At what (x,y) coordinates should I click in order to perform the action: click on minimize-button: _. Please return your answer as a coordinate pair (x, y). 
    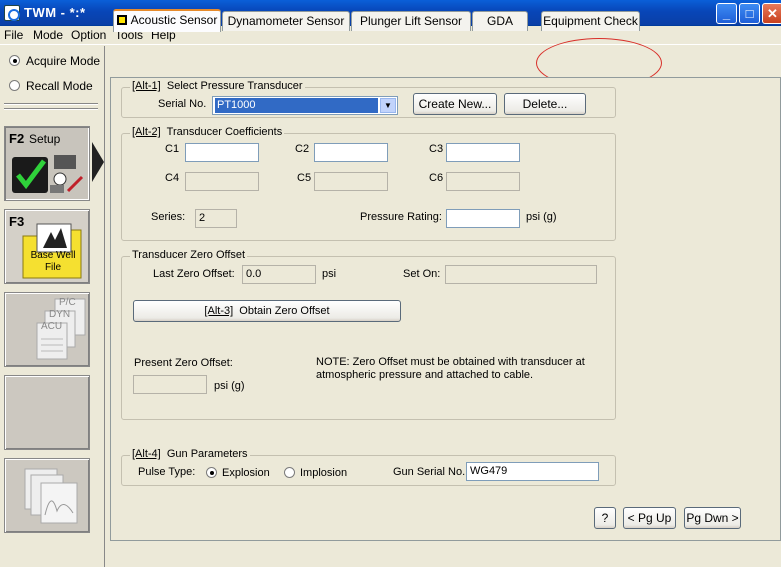
    Looking at the image, I should click on (726, 13).